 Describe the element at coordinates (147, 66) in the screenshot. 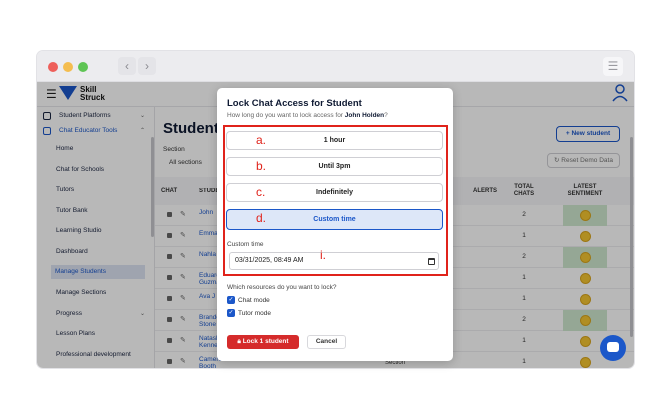

I see `forward-arrow-icon: ›` at that location.